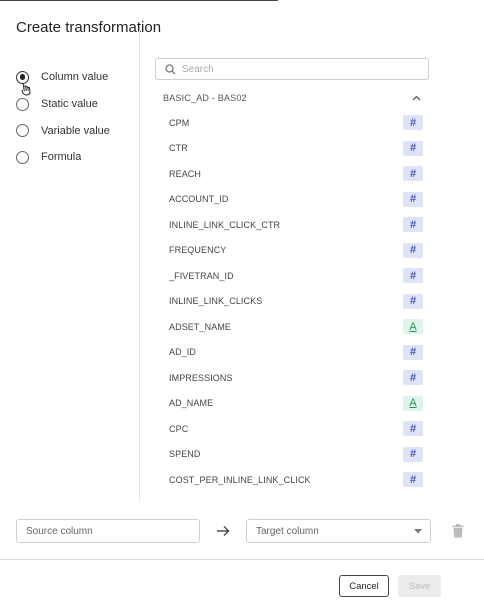 This screenshot has width=484, height=605. I want to click on cancel-button: Cancel, so click(364, 586).